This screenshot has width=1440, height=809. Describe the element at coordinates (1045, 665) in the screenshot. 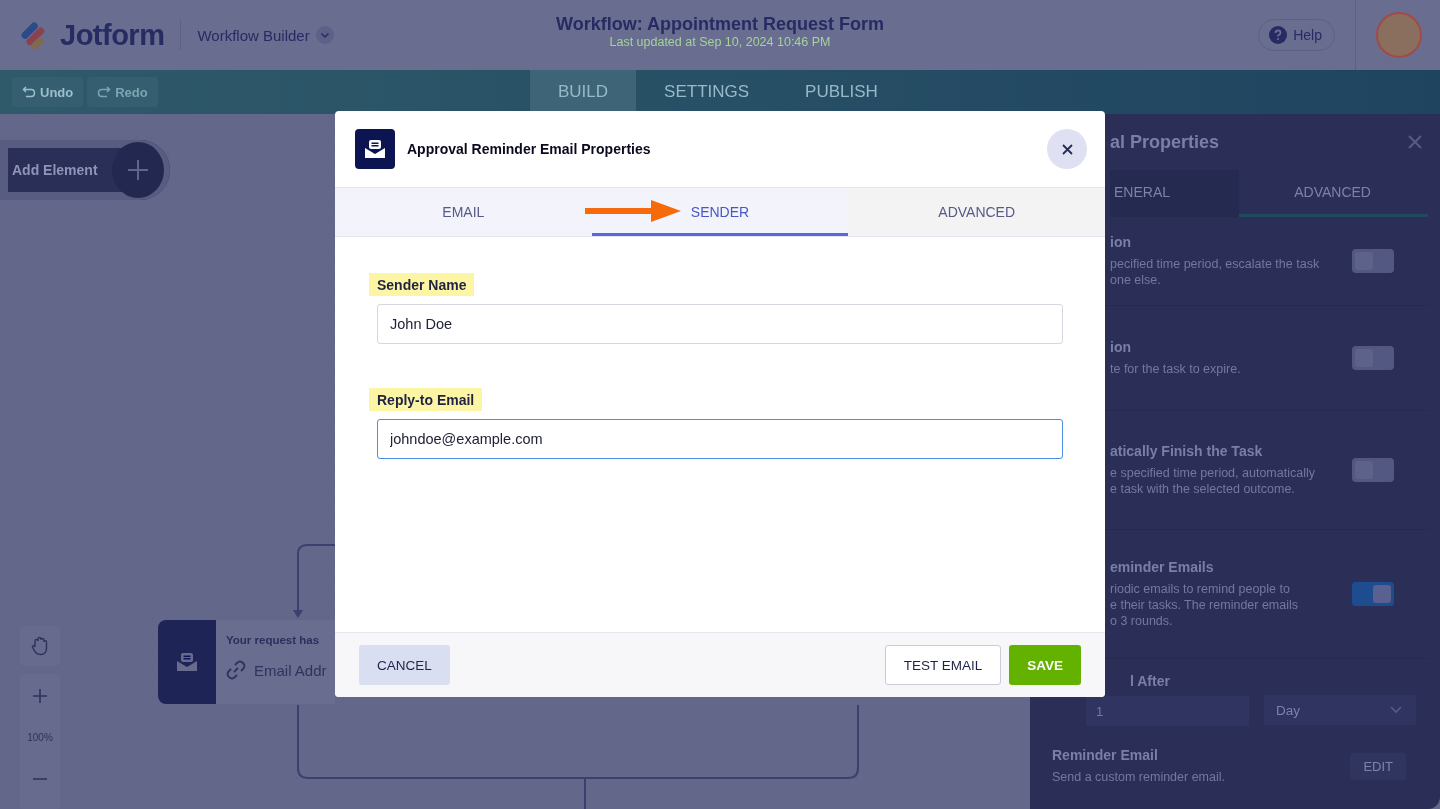

I see `save-button: SAVE` at that location.